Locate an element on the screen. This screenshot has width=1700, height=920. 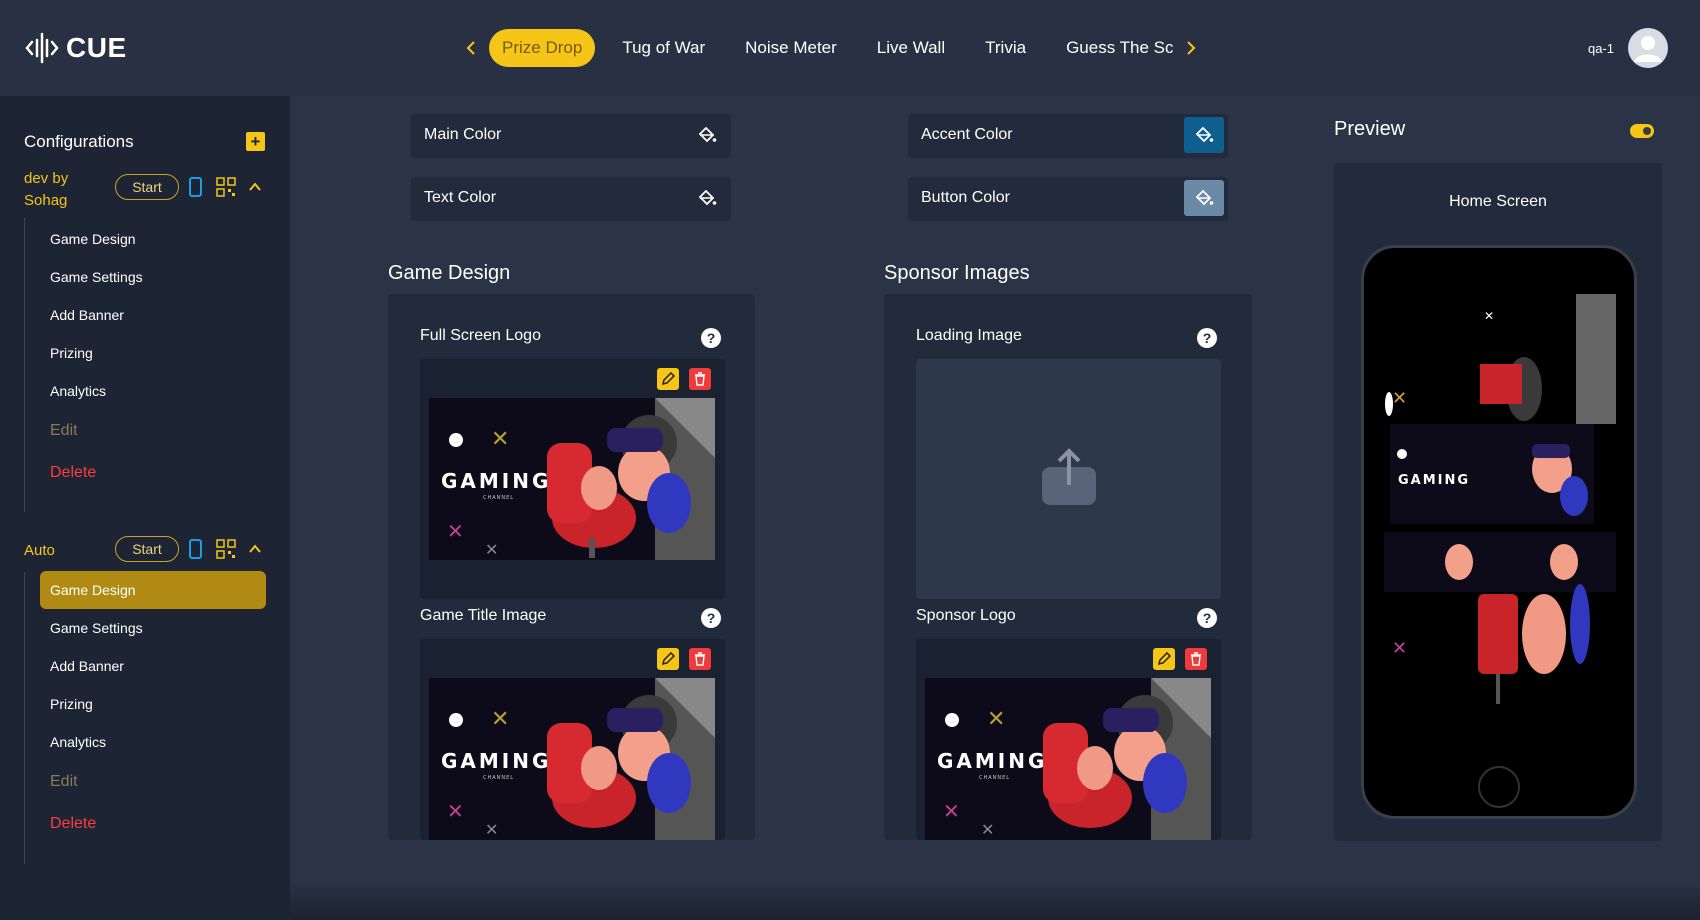
button-color-row: Button Color is located at coordinates (1068, 199).